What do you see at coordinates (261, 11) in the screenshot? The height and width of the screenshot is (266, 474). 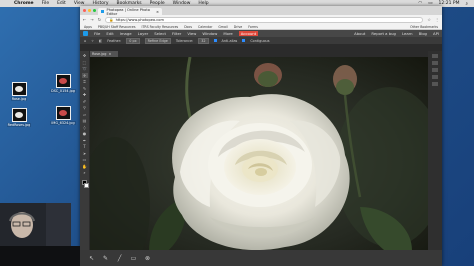 I see `browser-tab-bar: Photopea | Online Photo Editor ×` at bounding box center [261, 11].